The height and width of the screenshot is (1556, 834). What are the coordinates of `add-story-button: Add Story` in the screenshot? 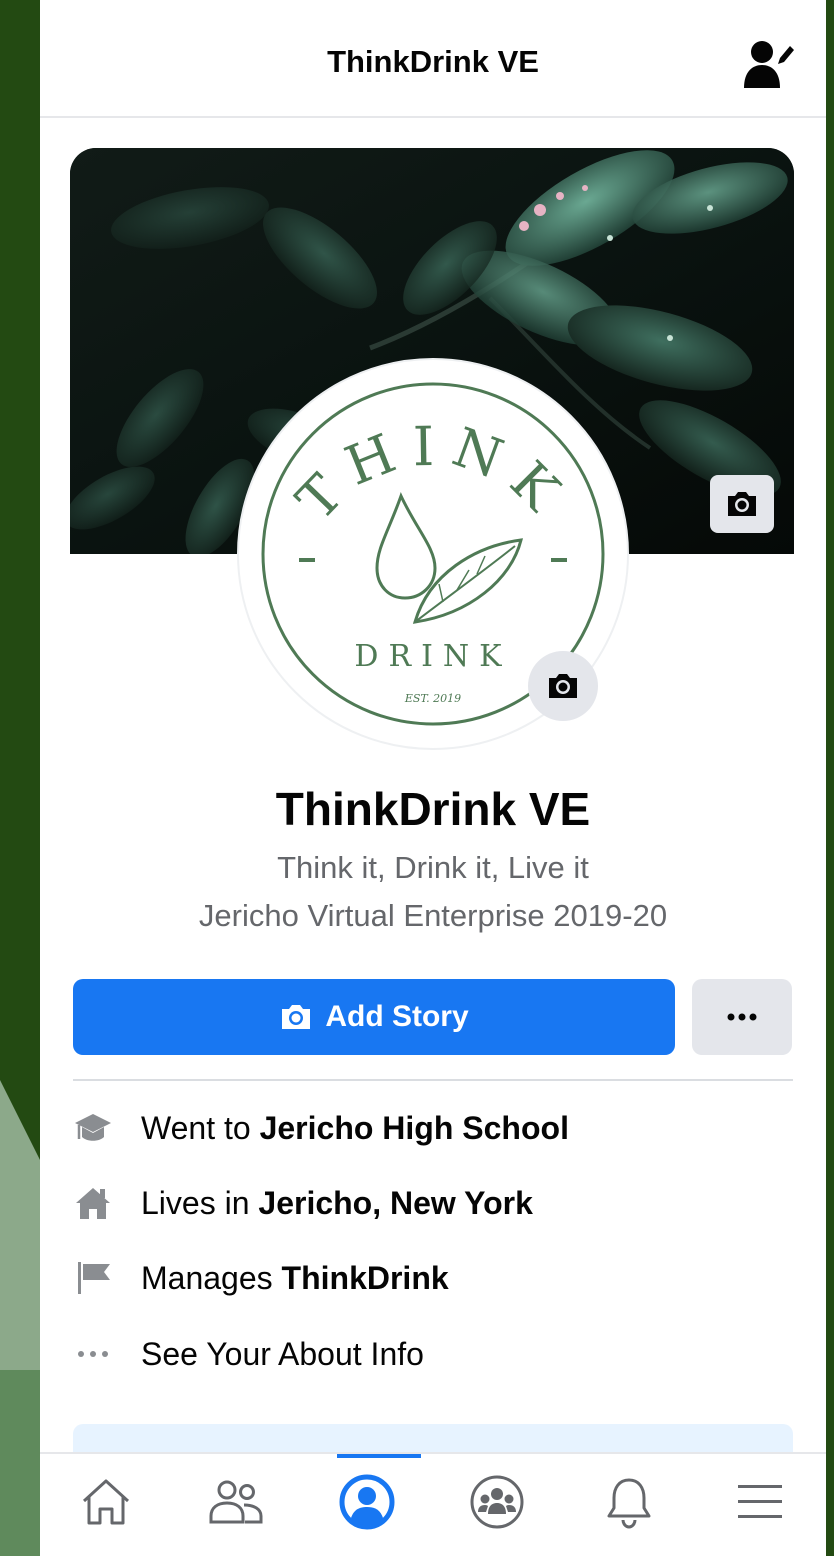 It's located at (374, 1017).